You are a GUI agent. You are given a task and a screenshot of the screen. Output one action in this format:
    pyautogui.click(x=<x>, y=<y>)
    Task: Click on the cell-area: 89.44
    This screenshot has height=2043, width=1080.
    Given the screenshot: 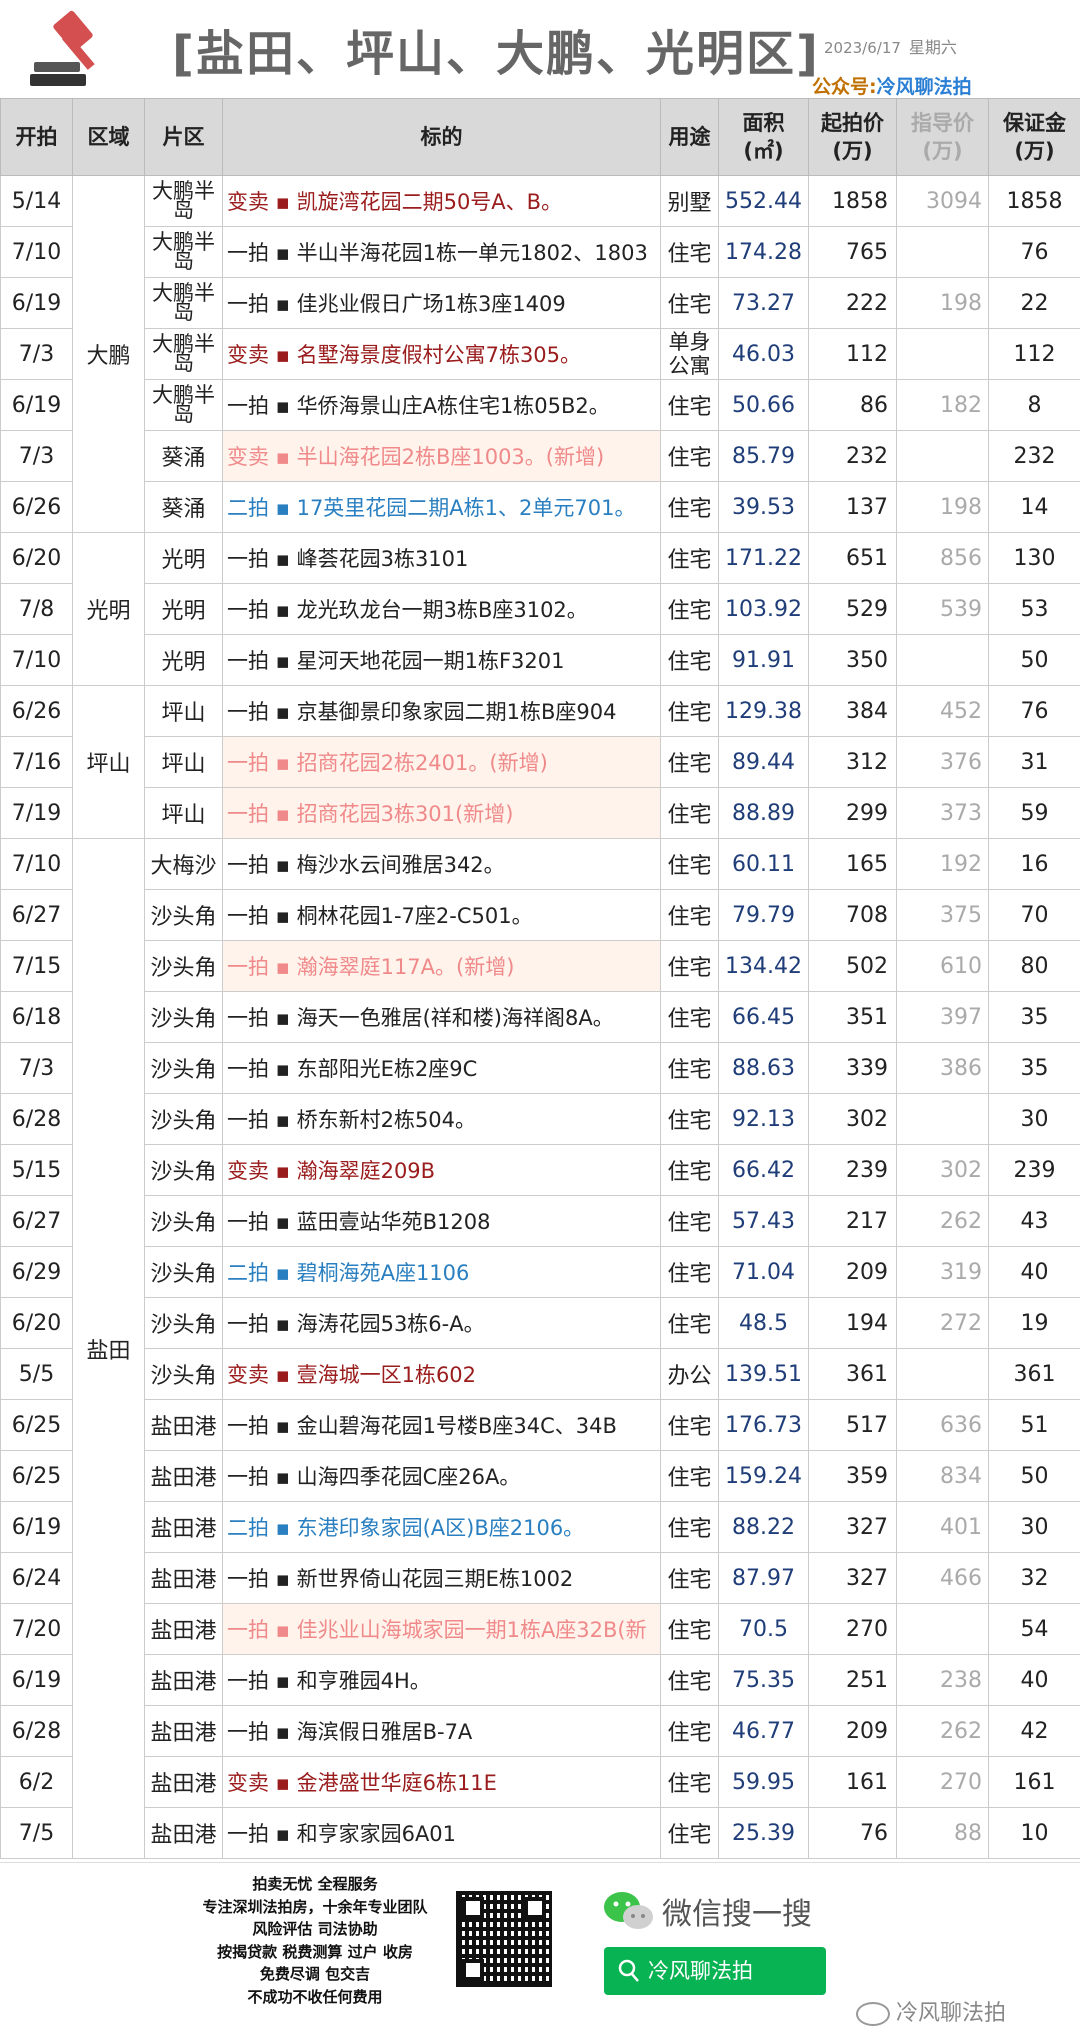 What is the action you would take?
    pyautogui.click(x=764, y=762)
    